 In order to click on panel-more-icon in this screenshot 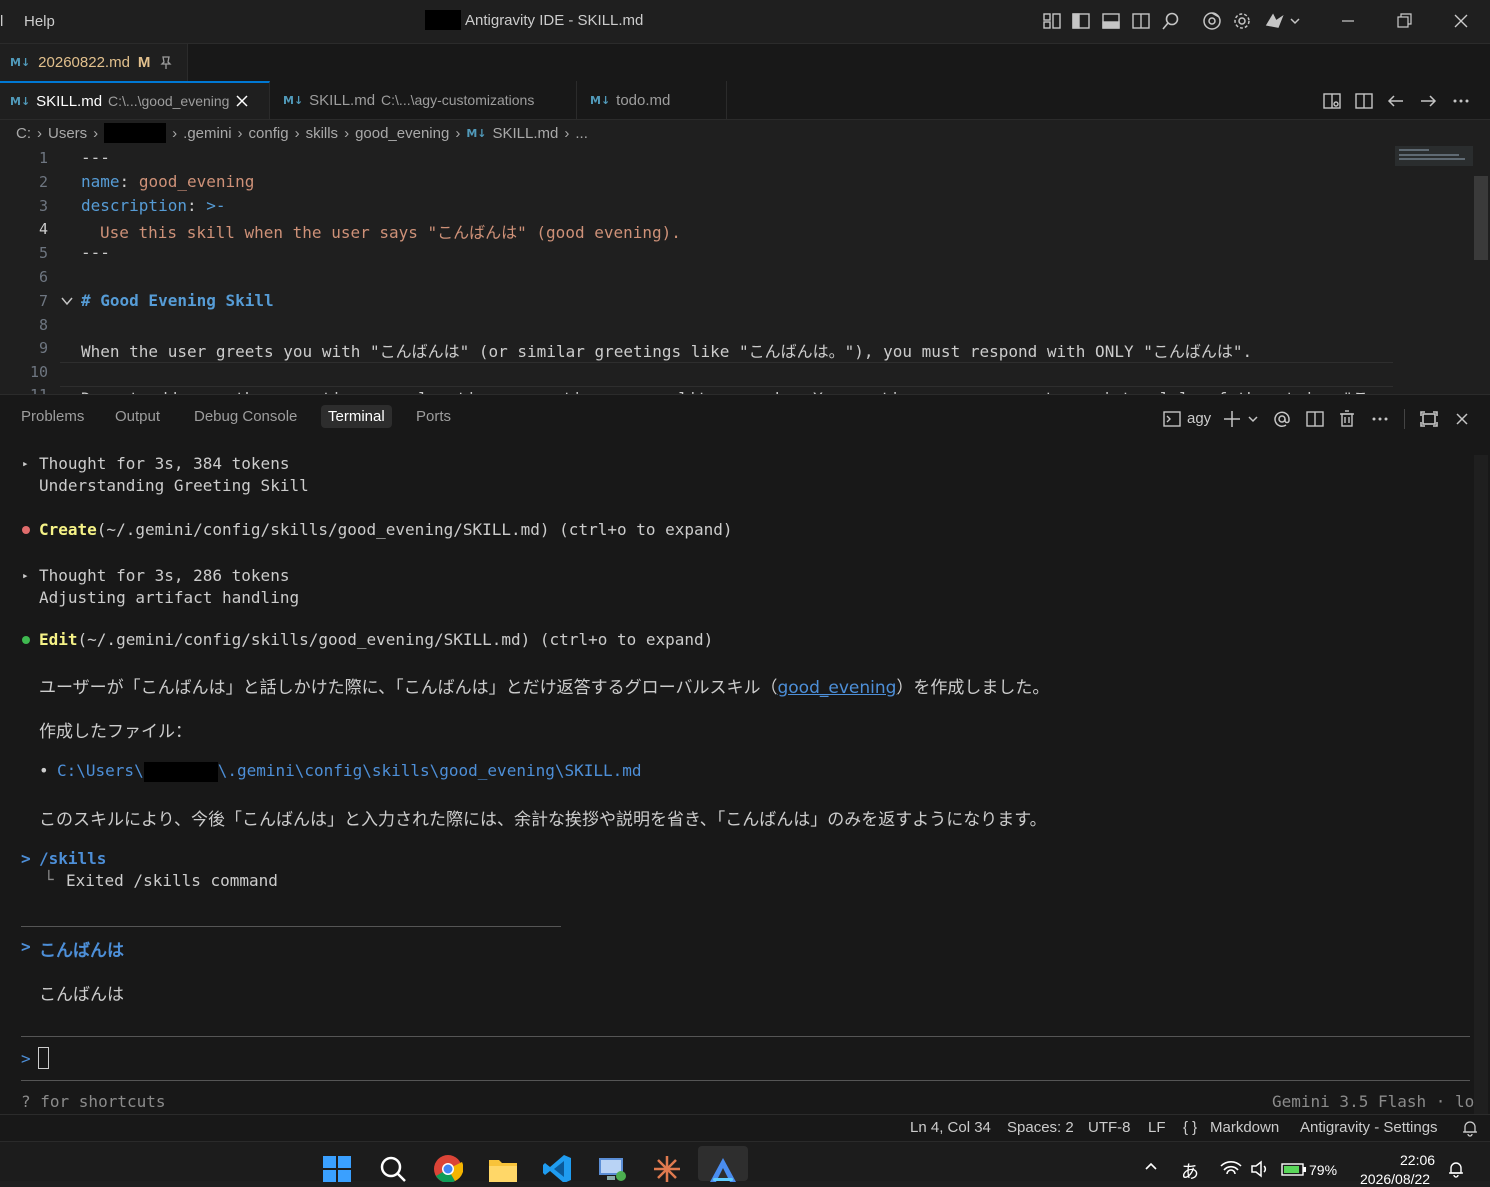, I will do `click(1380, 419)`.